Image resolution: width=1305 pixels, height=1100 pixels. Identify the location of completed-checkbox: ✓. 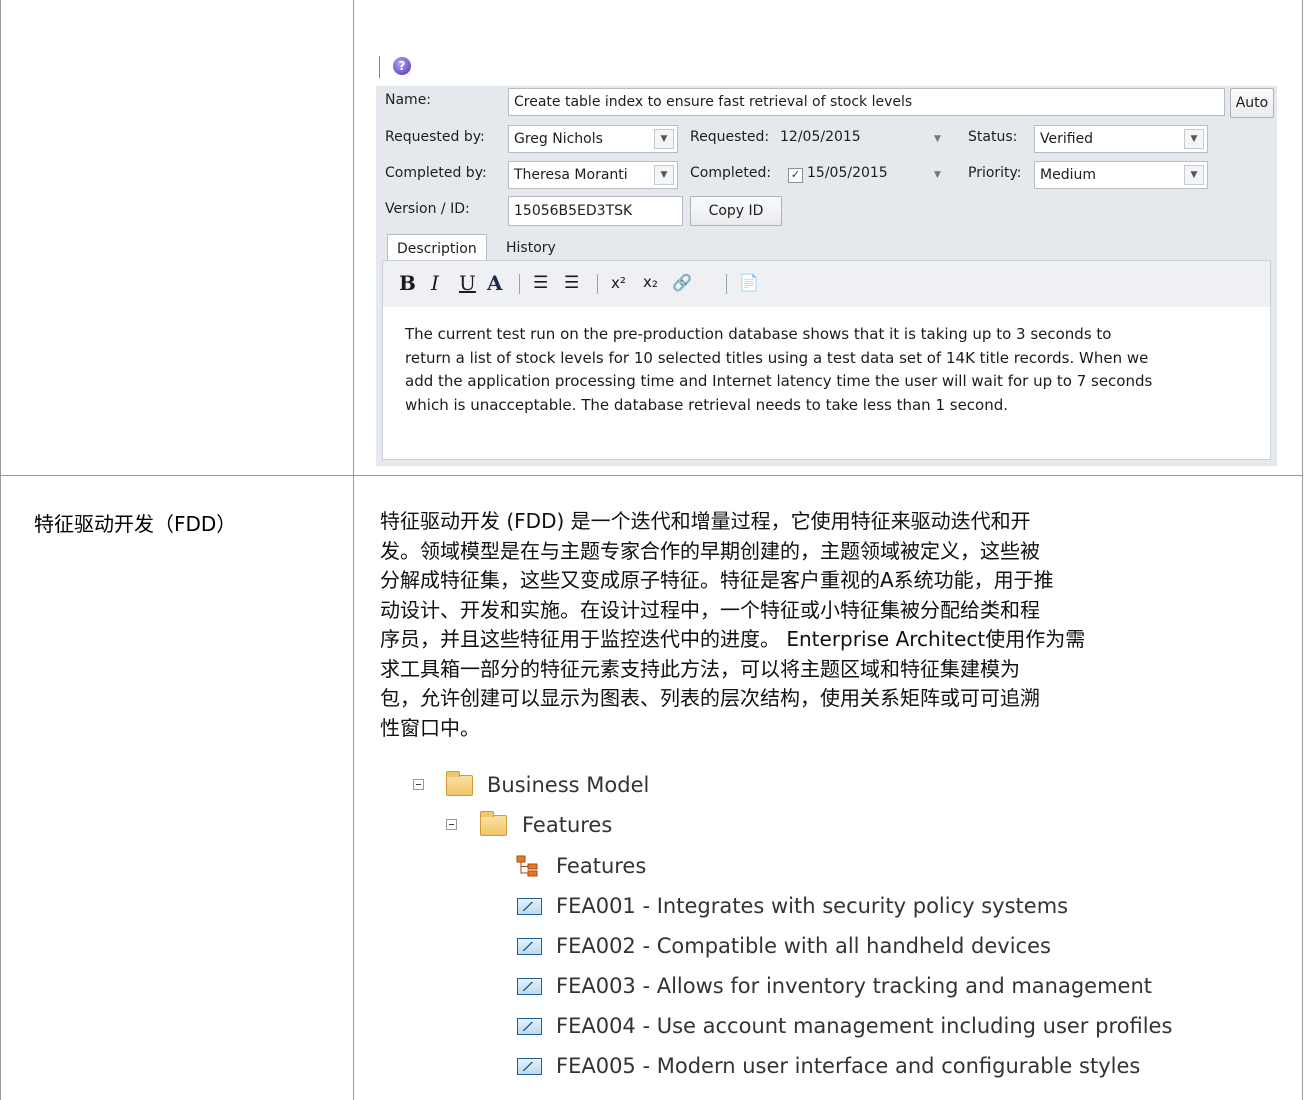
(795, 175).